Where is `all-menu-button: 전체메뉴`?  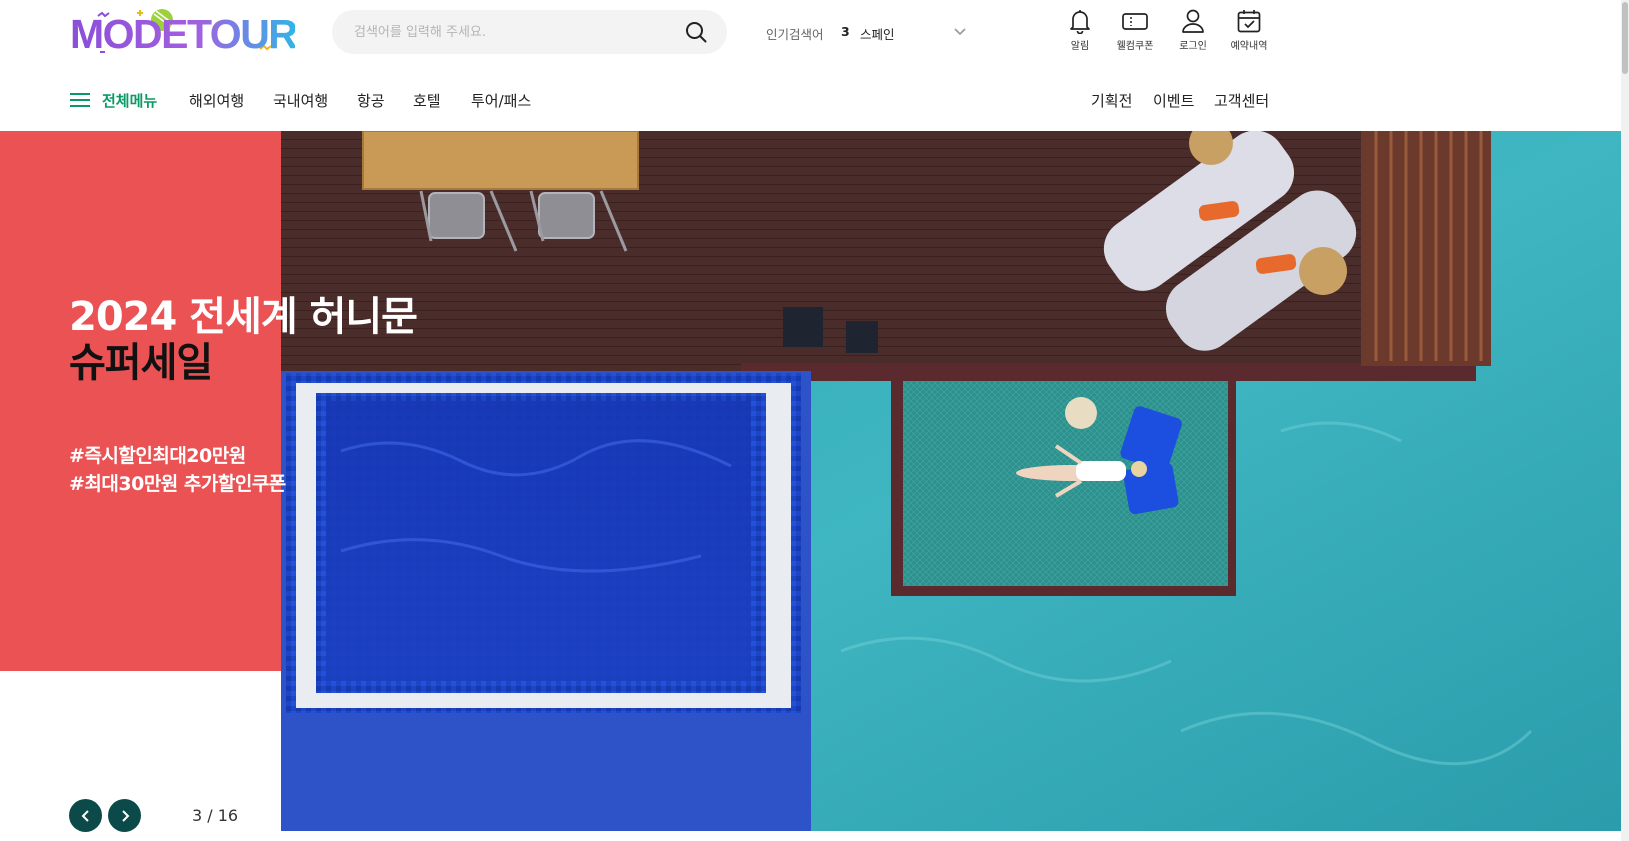
all-menu-button: 전체메뉴 is located at coordinates (113, 100).